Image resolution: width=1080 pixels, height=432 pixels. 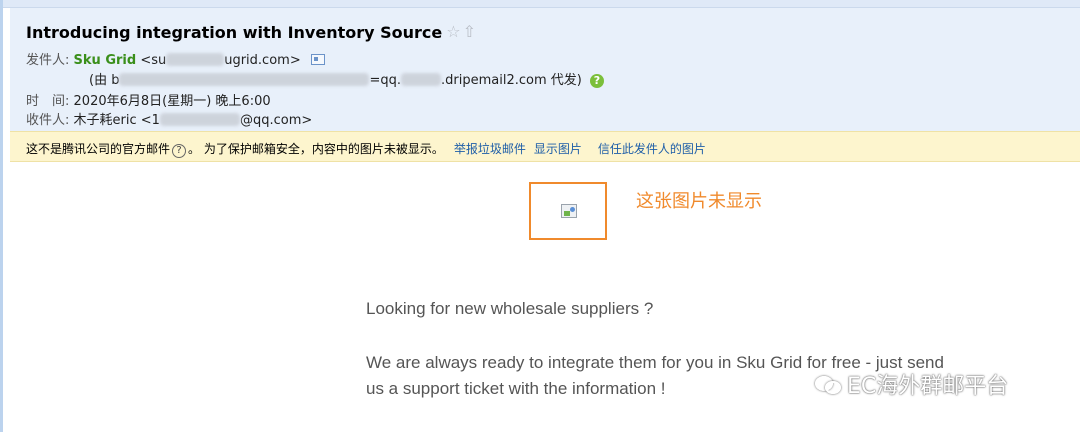 I want to click on warning-text-part1: 这不是腾讯公司的官方邮件, so click(x=98, y=149).